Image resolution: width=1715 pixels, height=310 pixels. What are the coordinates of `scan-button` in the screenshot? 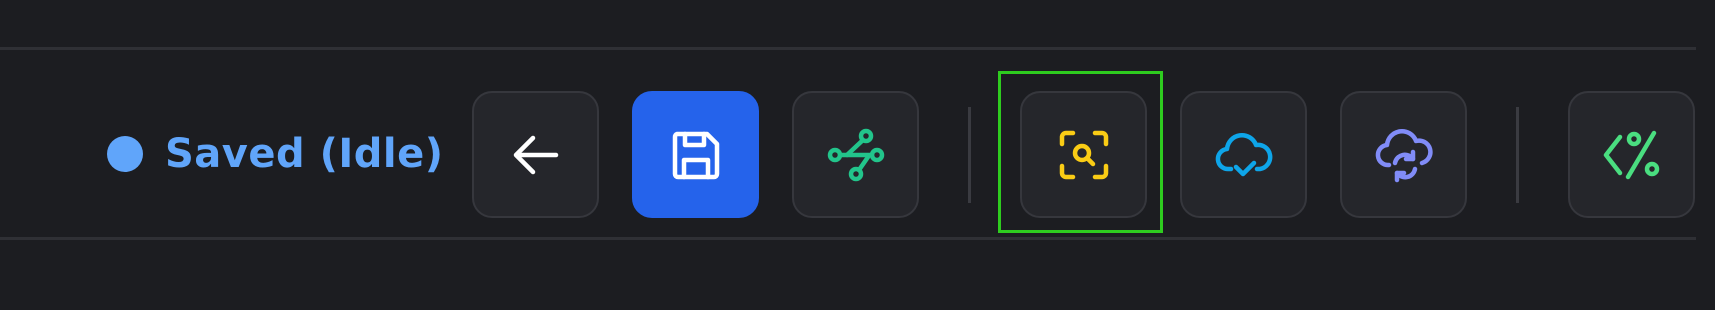 It's located at (1083, 154).